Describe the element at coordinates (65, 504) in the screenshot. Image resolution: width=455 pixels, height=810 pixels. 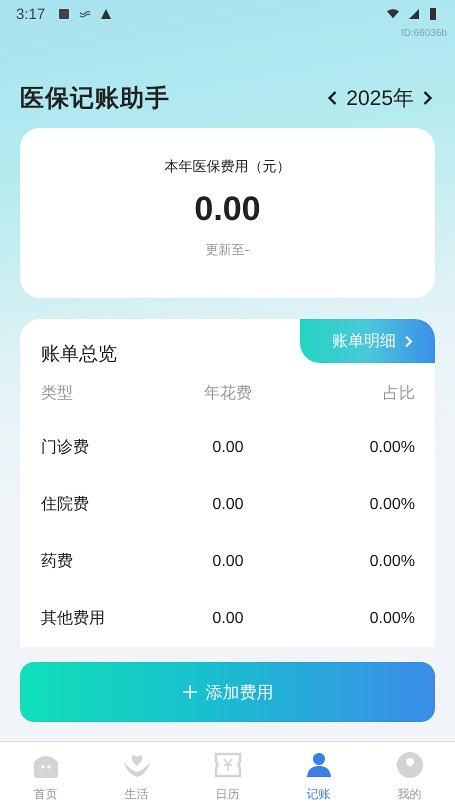
I see `table-cell-text: 住院费` at that location.